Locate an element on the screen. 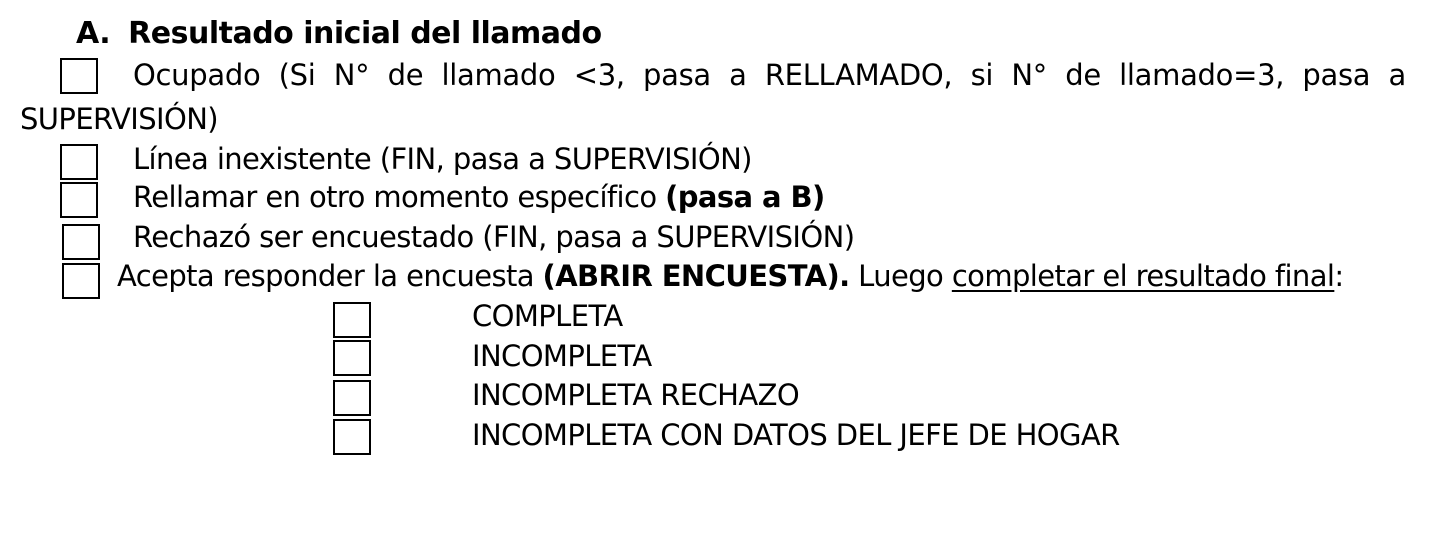  section-title: Resultado inicial del llamado is located at coordinates (365, 33).